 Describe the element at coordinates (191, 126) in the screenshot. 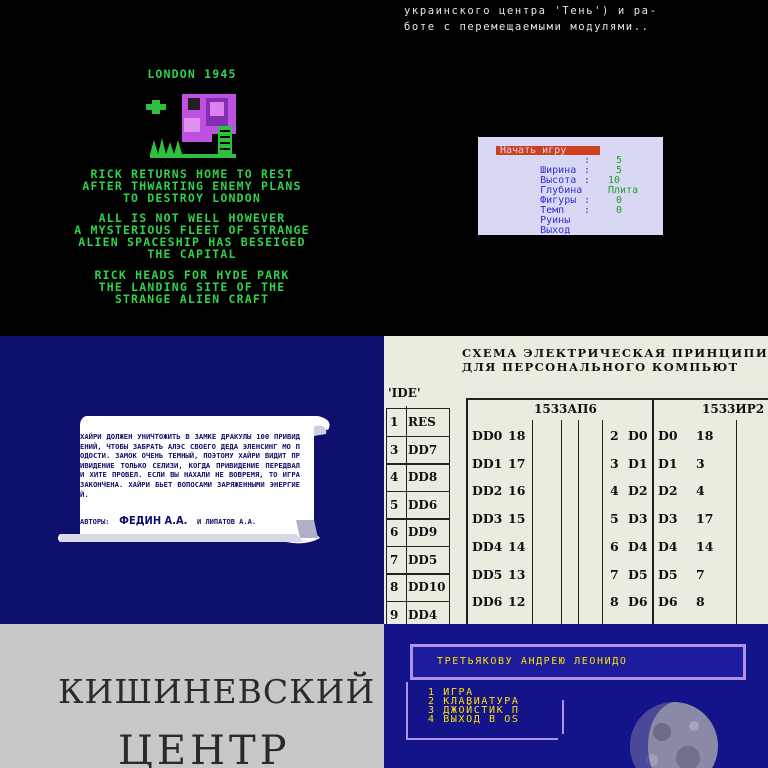

I see `tower-artwork` at that location.